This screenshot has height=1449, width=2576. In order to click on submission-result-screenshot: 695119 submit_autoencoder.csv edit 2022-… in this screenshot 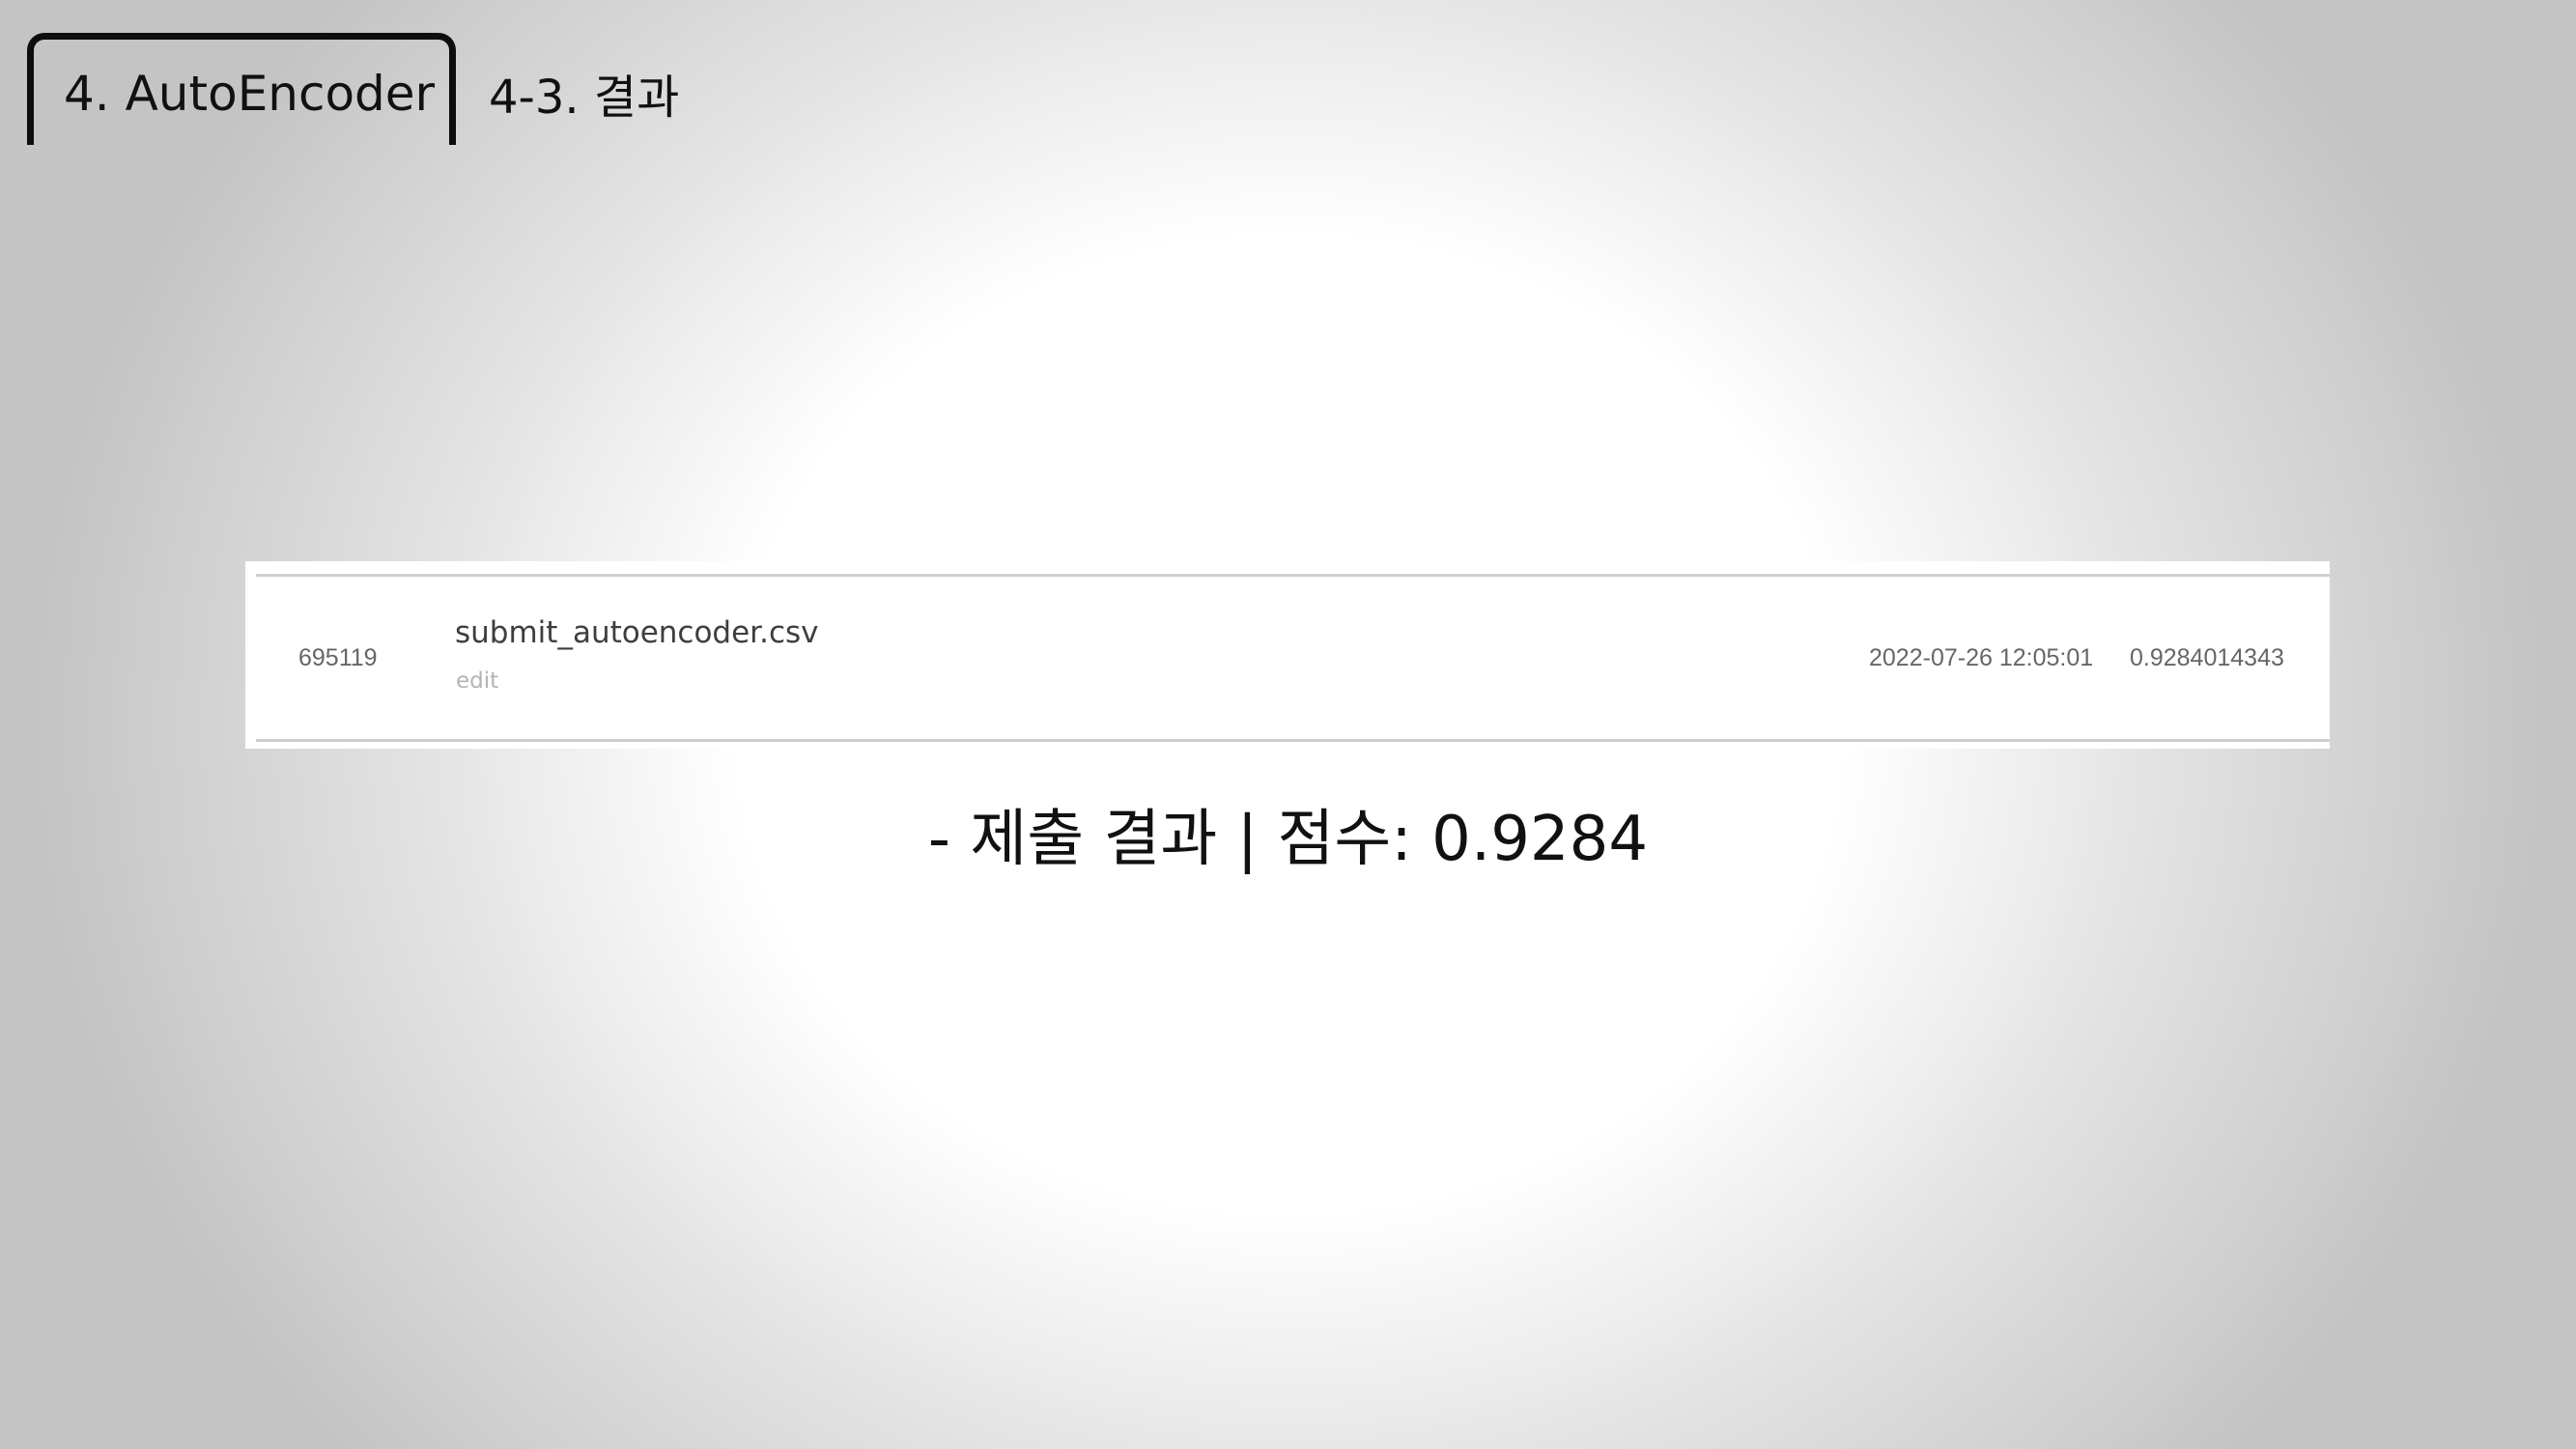, I will do `click(1287, 655)`.